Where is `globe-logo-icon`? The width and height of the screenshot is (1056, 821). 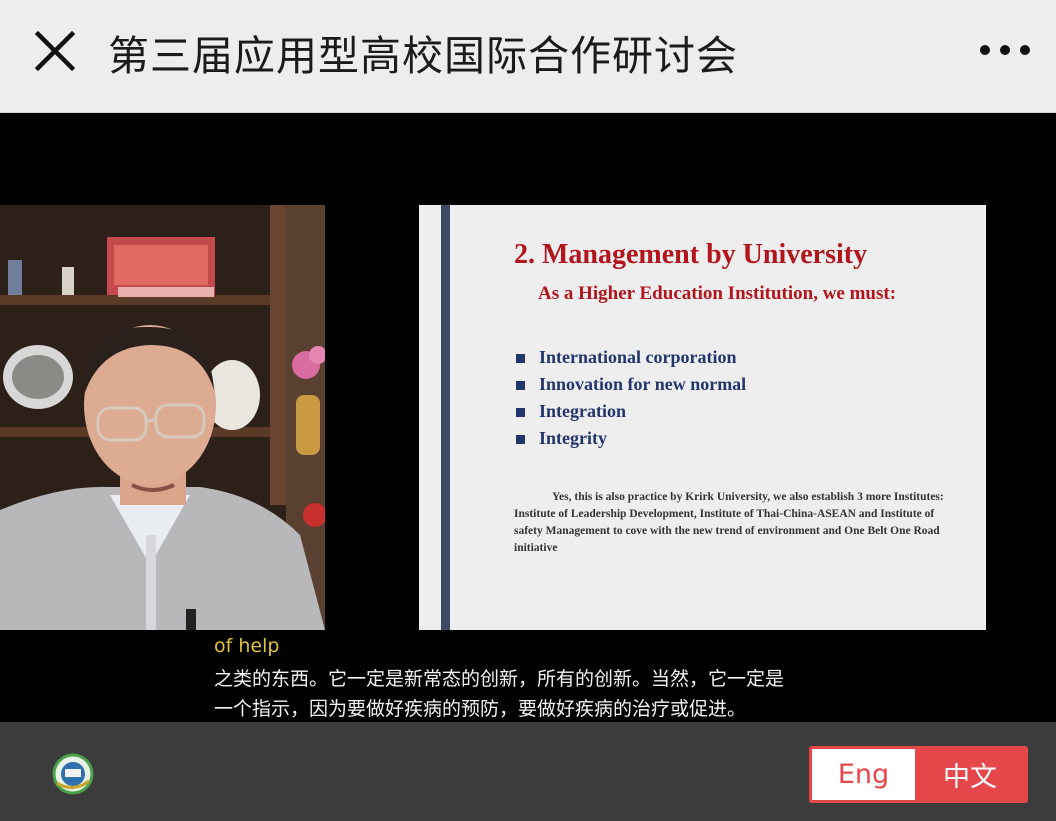 globe-logo-icon is located at coordinates (73, 774).